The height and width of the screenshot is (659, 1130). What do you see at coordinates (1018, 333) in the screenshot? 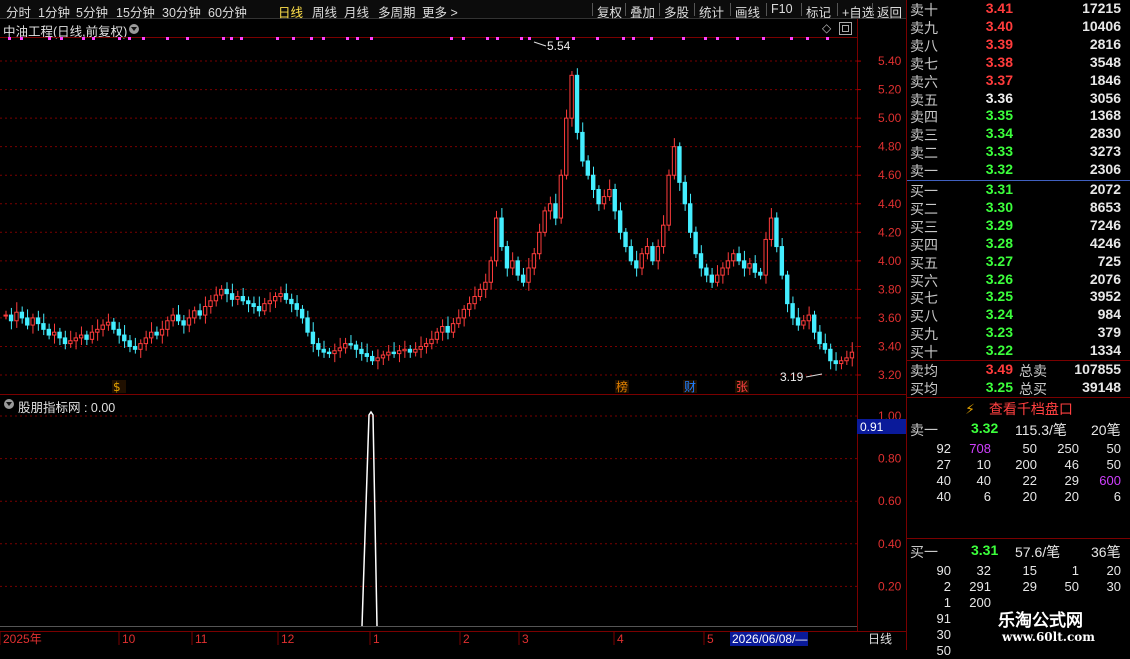
I see `bid-level: 买九 3.23 379` at bounding box center [1018, 333].